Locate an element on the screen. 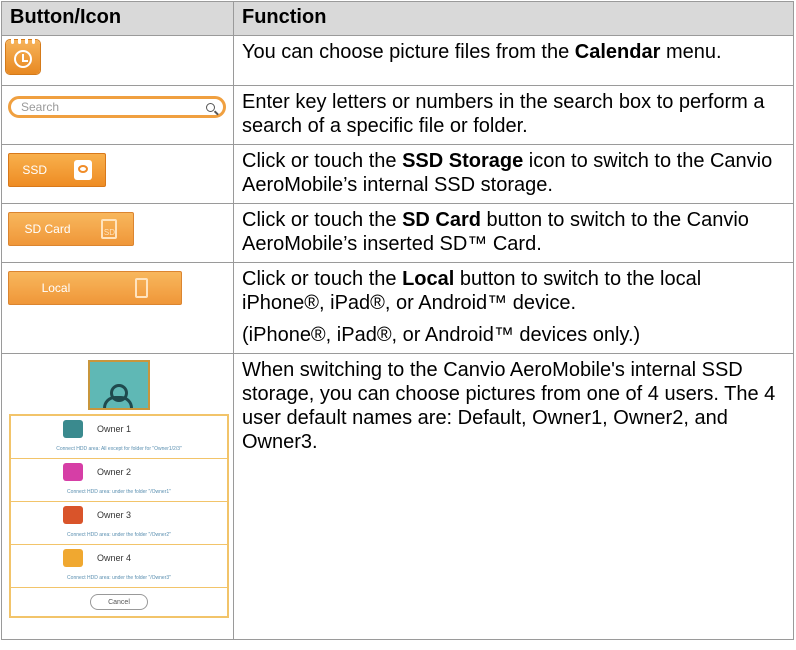 Image resolution: width=796 pixels, height=650 pixels. ssd-storage-button: SSD is located at coordinates (57, 170).